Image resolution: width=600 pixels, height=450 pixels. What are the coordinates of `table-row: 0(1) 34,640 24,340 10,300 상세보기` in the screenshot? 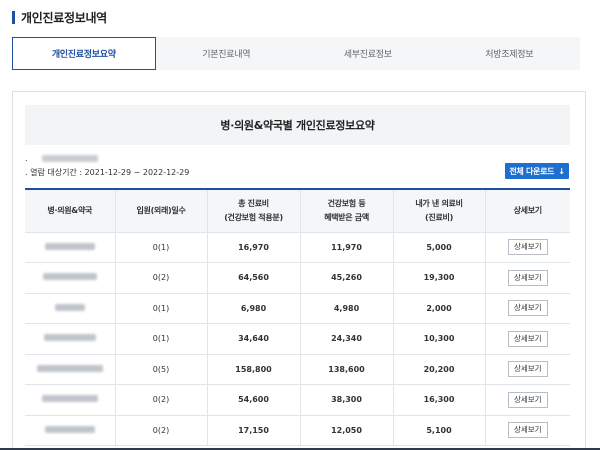 It's located at (297, 339).